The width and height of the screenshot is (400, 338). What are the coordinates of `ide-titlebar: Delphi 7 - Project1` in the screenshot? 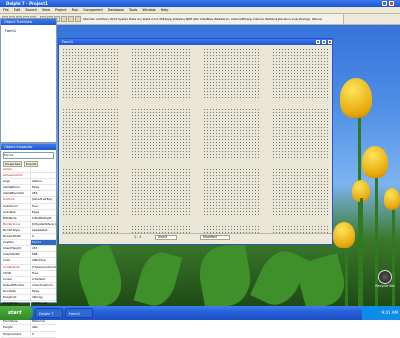 It's located at (200, 3).